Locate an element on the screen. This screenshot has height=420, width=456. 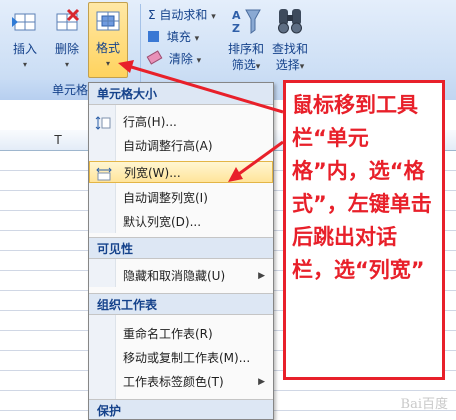
arrow-to-format is located at coordinates (205, 89).